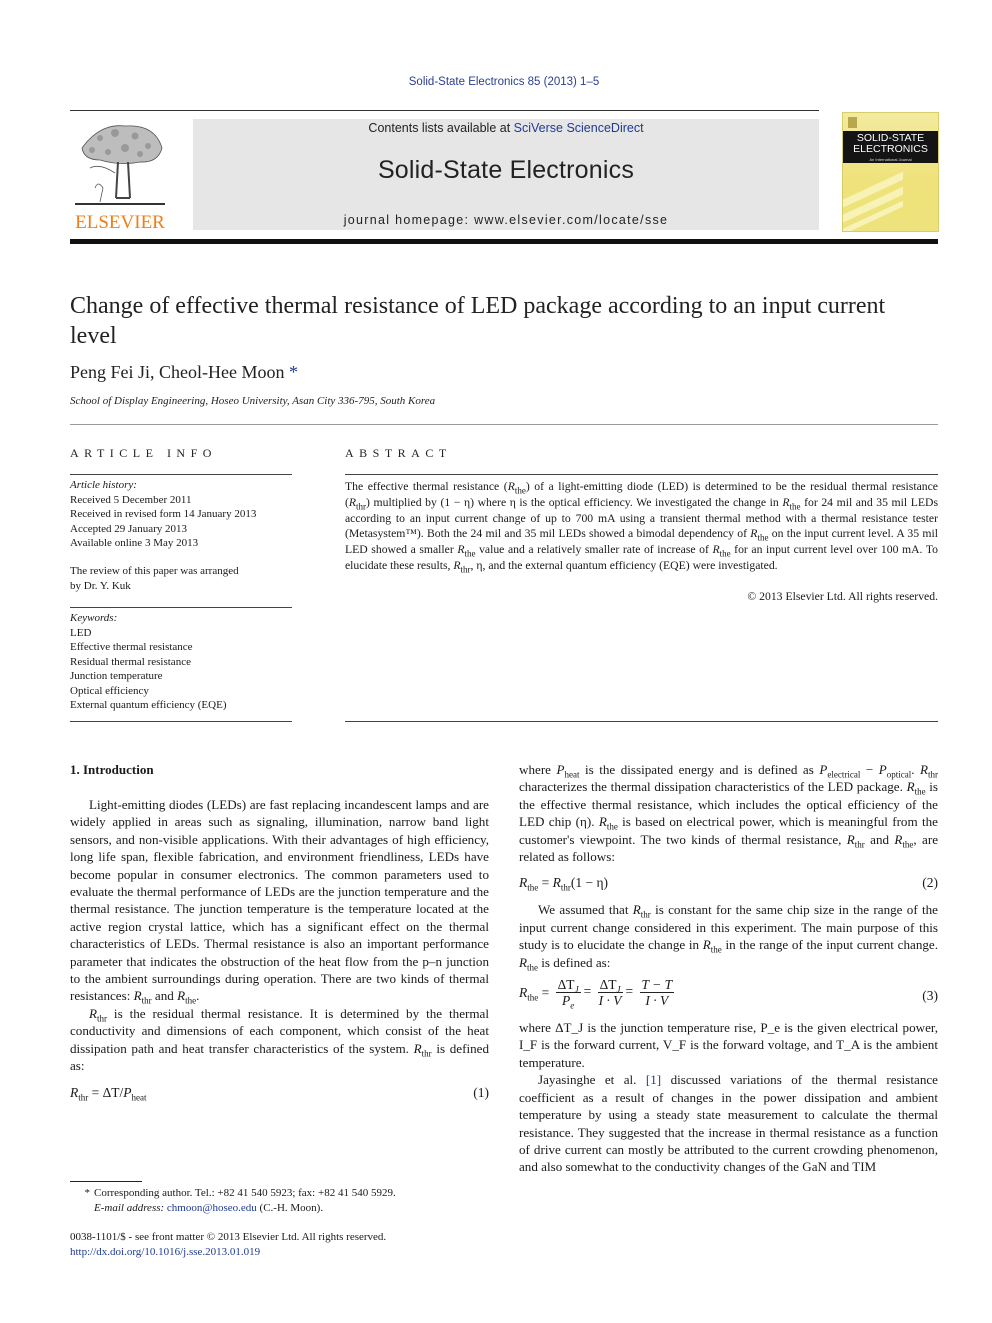 The width and height of the screenshot is (992, 1323). I want to click on cover-title-line-2: ELECTRONICS, so click(890, 149).